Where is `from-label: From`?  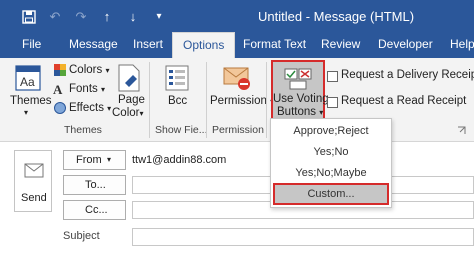 from-label: From is located at coordinates (89, 160).